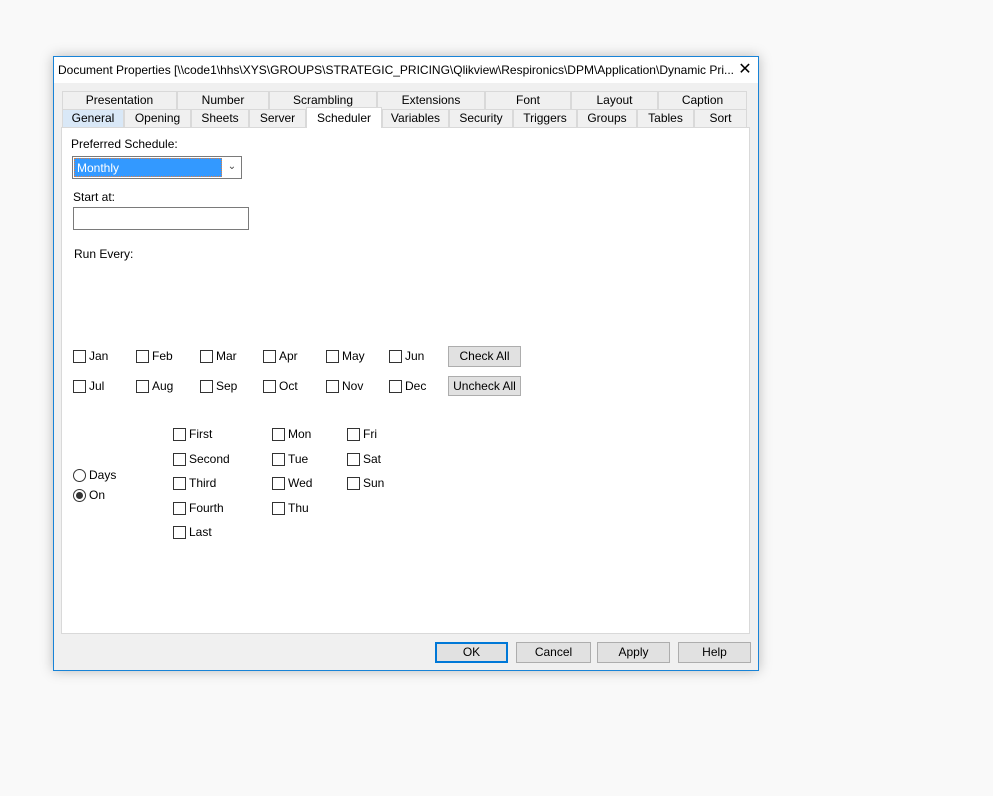  Describe the element at coordinates (179, 459) in the screenshot. I see `ordinal-second-checkbox` at that location.